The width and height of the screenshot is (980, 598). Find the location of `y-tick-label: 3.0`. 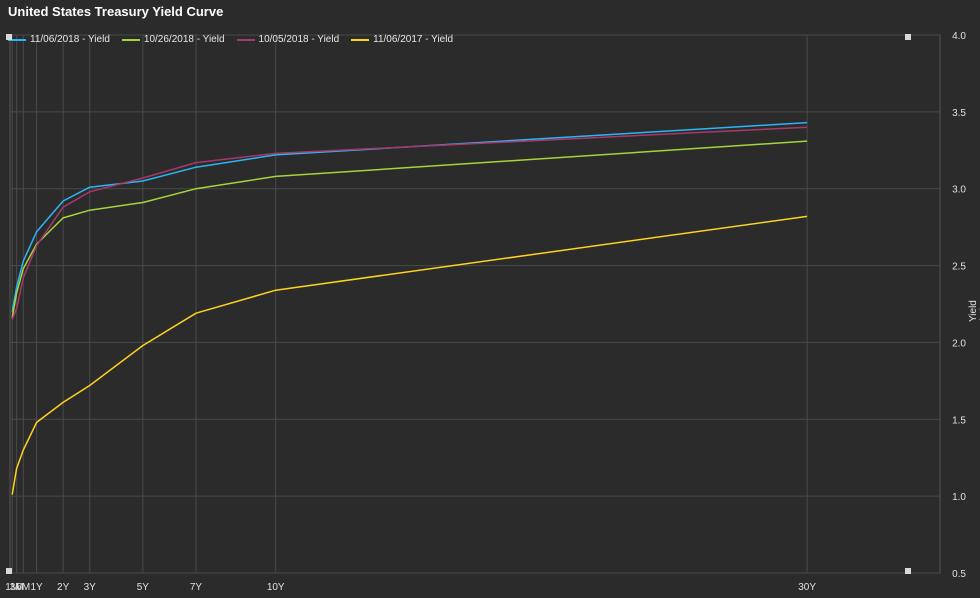

y-tick-label: 3.0 is located at coordinates (959, 190).